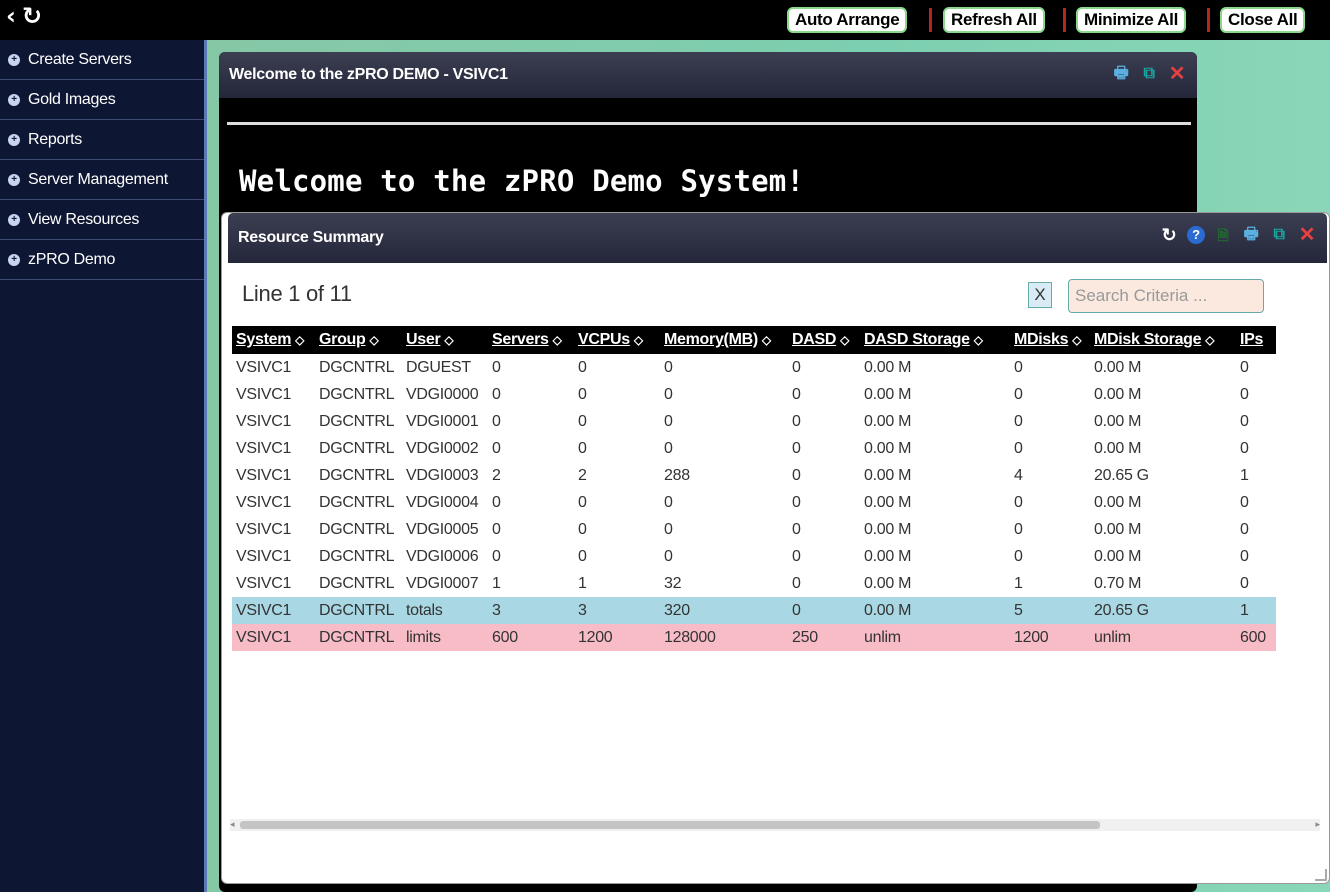  What do you see at coordinates (1317, 824) in the screenshot?
I see `scroll-right-icon: ▸` at bounding box center [1317, 824].